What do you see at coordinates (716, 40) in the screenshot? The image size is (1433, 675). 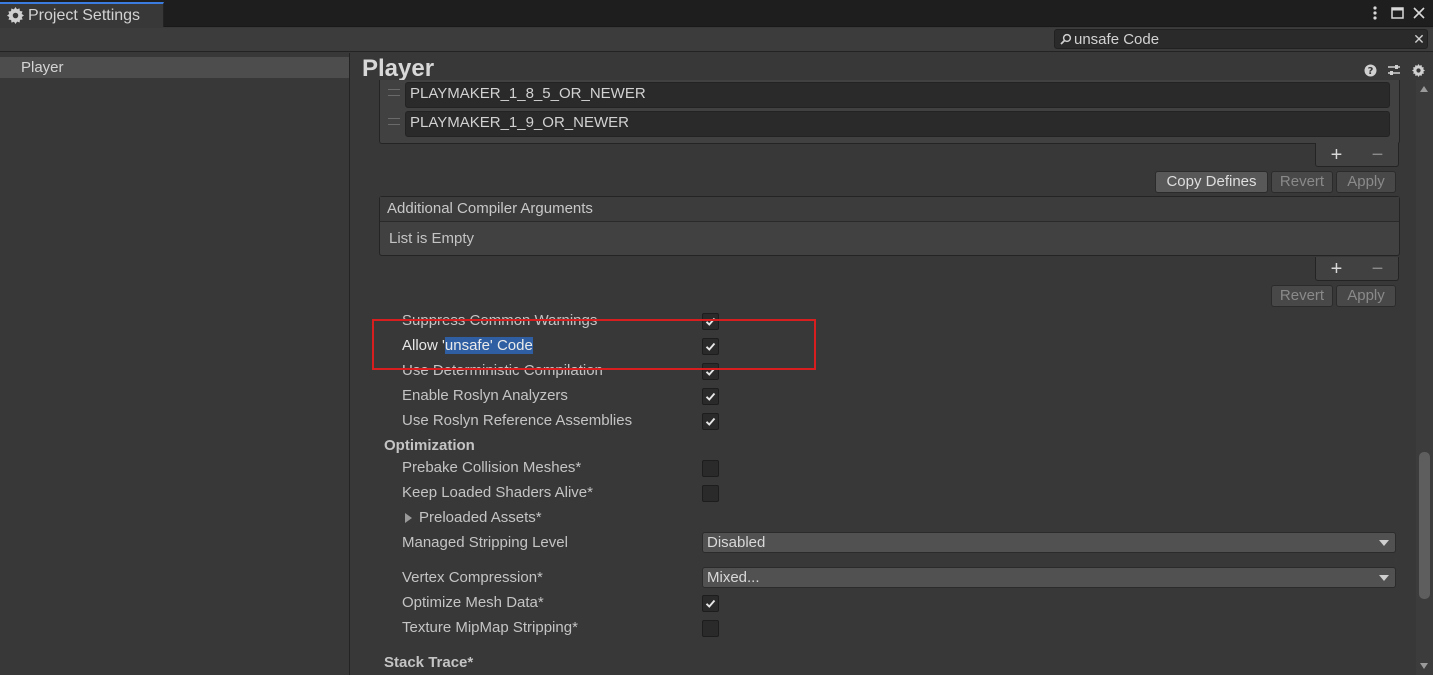 I see `toolbar: ✕` at bounding box center [716, 40].